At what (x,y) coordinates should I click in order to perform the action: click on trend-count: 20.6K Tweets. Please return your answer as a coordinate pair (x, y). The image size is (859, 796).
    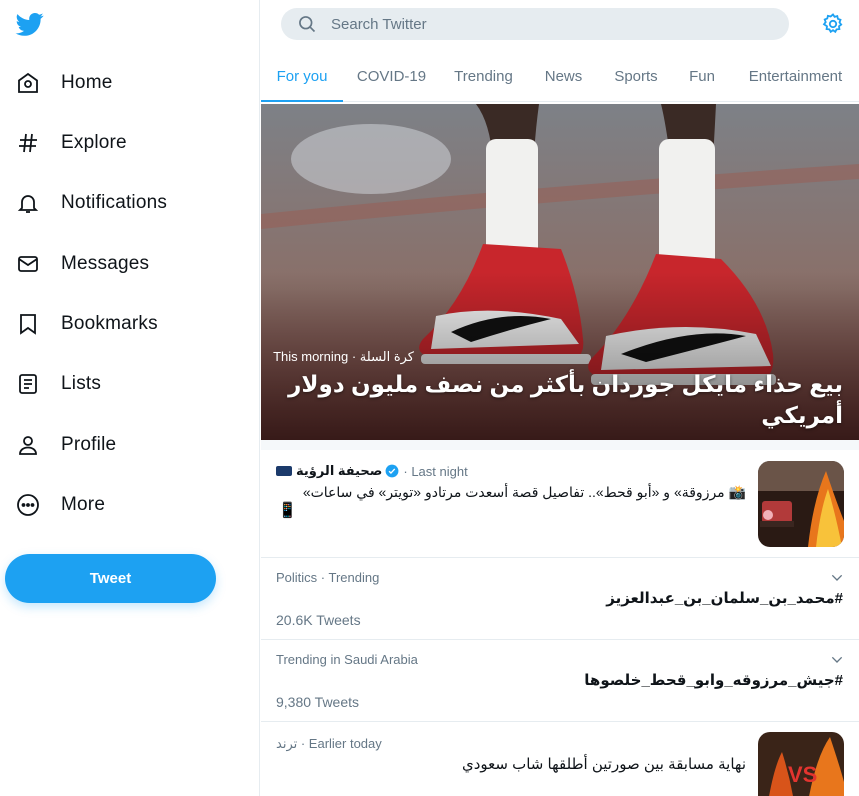
    Looking at the image, I should click on (318, 620).